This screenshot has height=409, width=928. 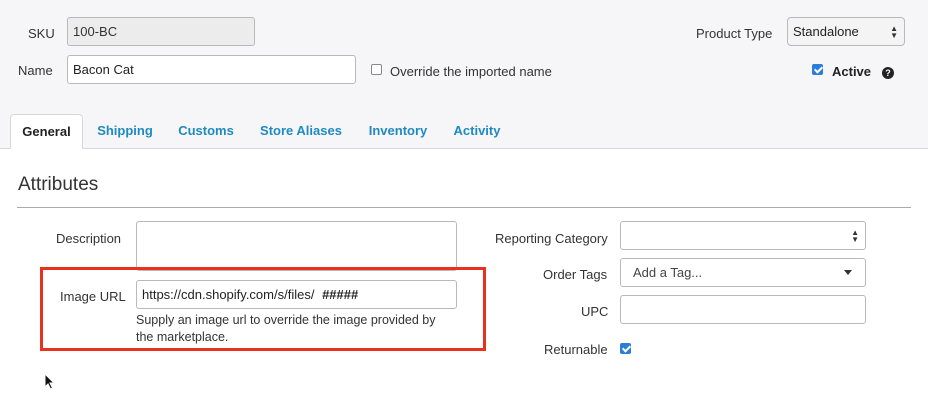 What do you see at coordinates (206, 131) in the screenshot?
I see `tab-customs: Customs` at bounding box center [206, 131].